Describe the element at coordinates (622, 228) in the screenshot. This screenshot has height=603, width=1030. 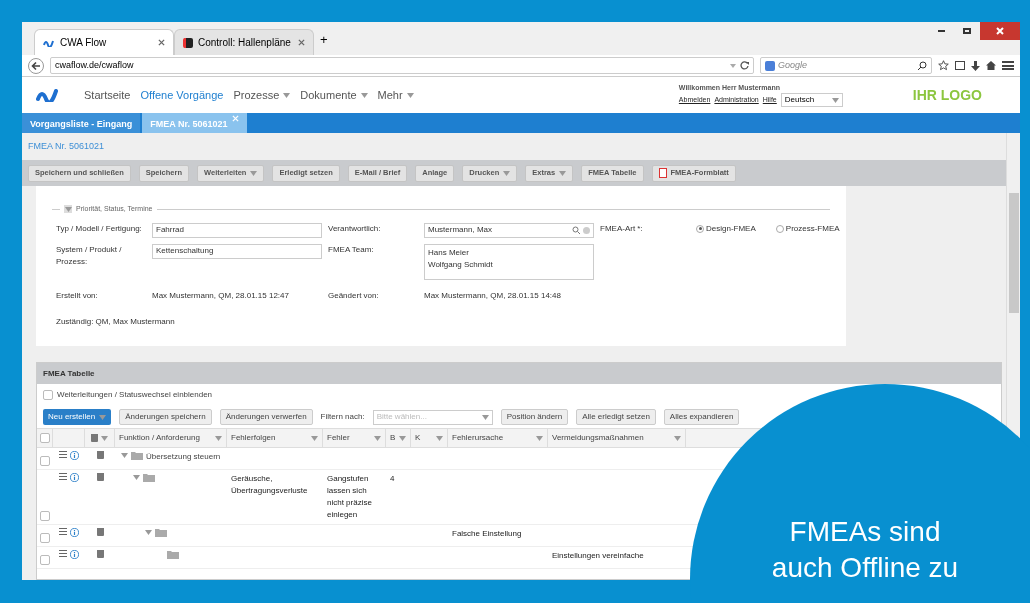
I see `field-label: FMEA-Art *:` at that location.